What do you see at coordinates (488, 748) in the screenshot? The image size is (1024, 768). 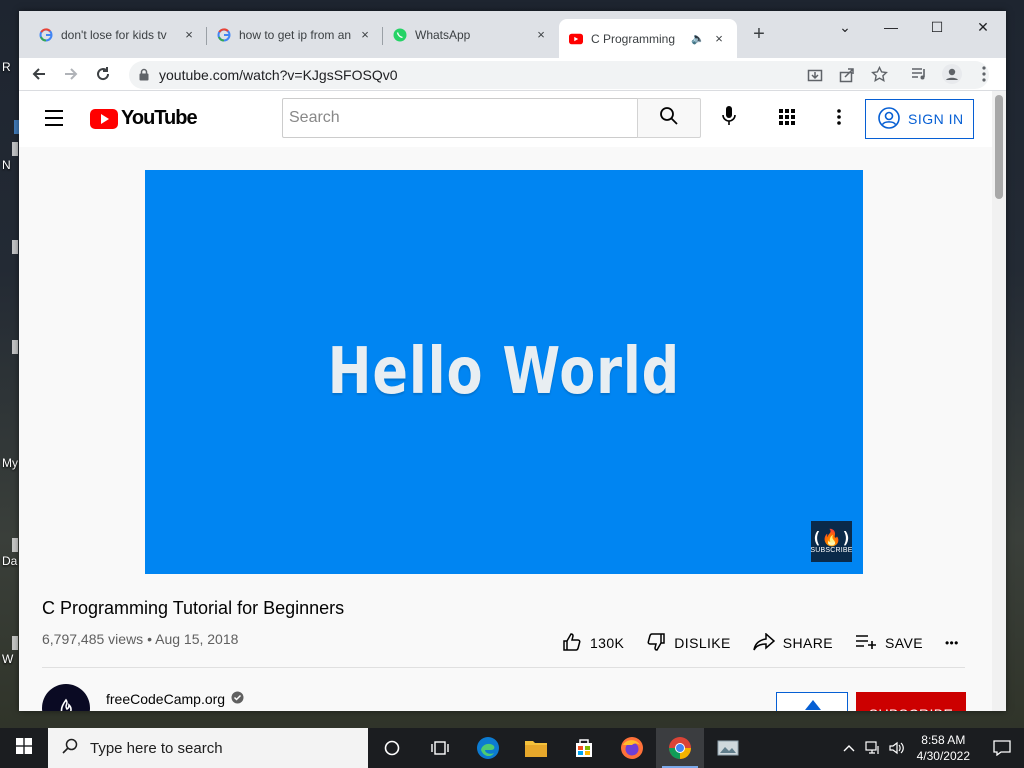 I see `edge-icon` at bounding box center [488, 748].